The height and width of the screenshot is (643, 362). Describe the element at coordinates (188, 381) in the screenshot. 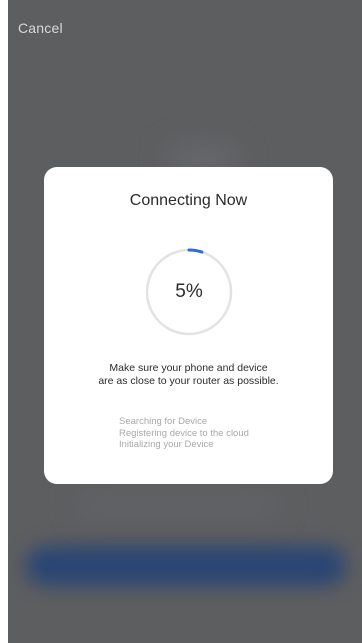

I see `advice-line: are as close to your router as possible.` at that location.